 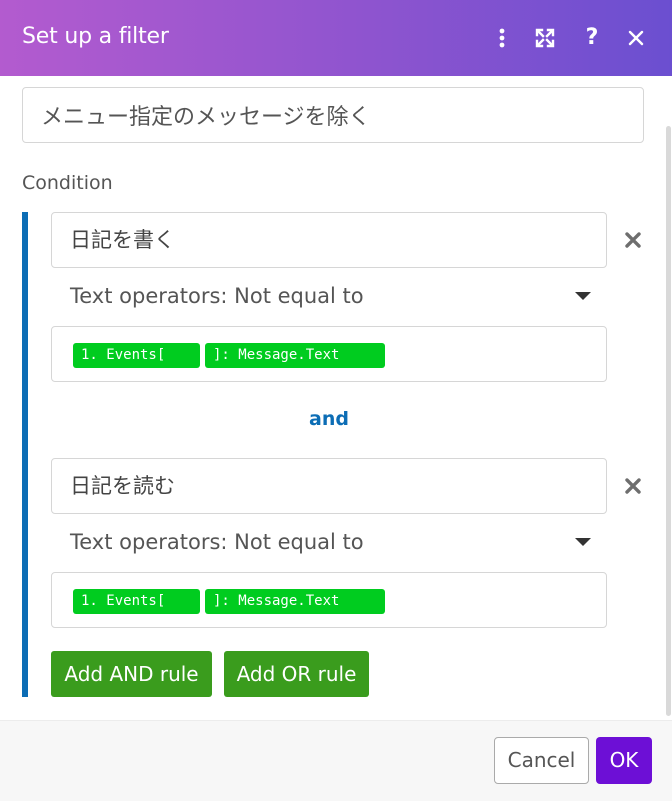 I want to click on close-button, so click(x=636, y=38).